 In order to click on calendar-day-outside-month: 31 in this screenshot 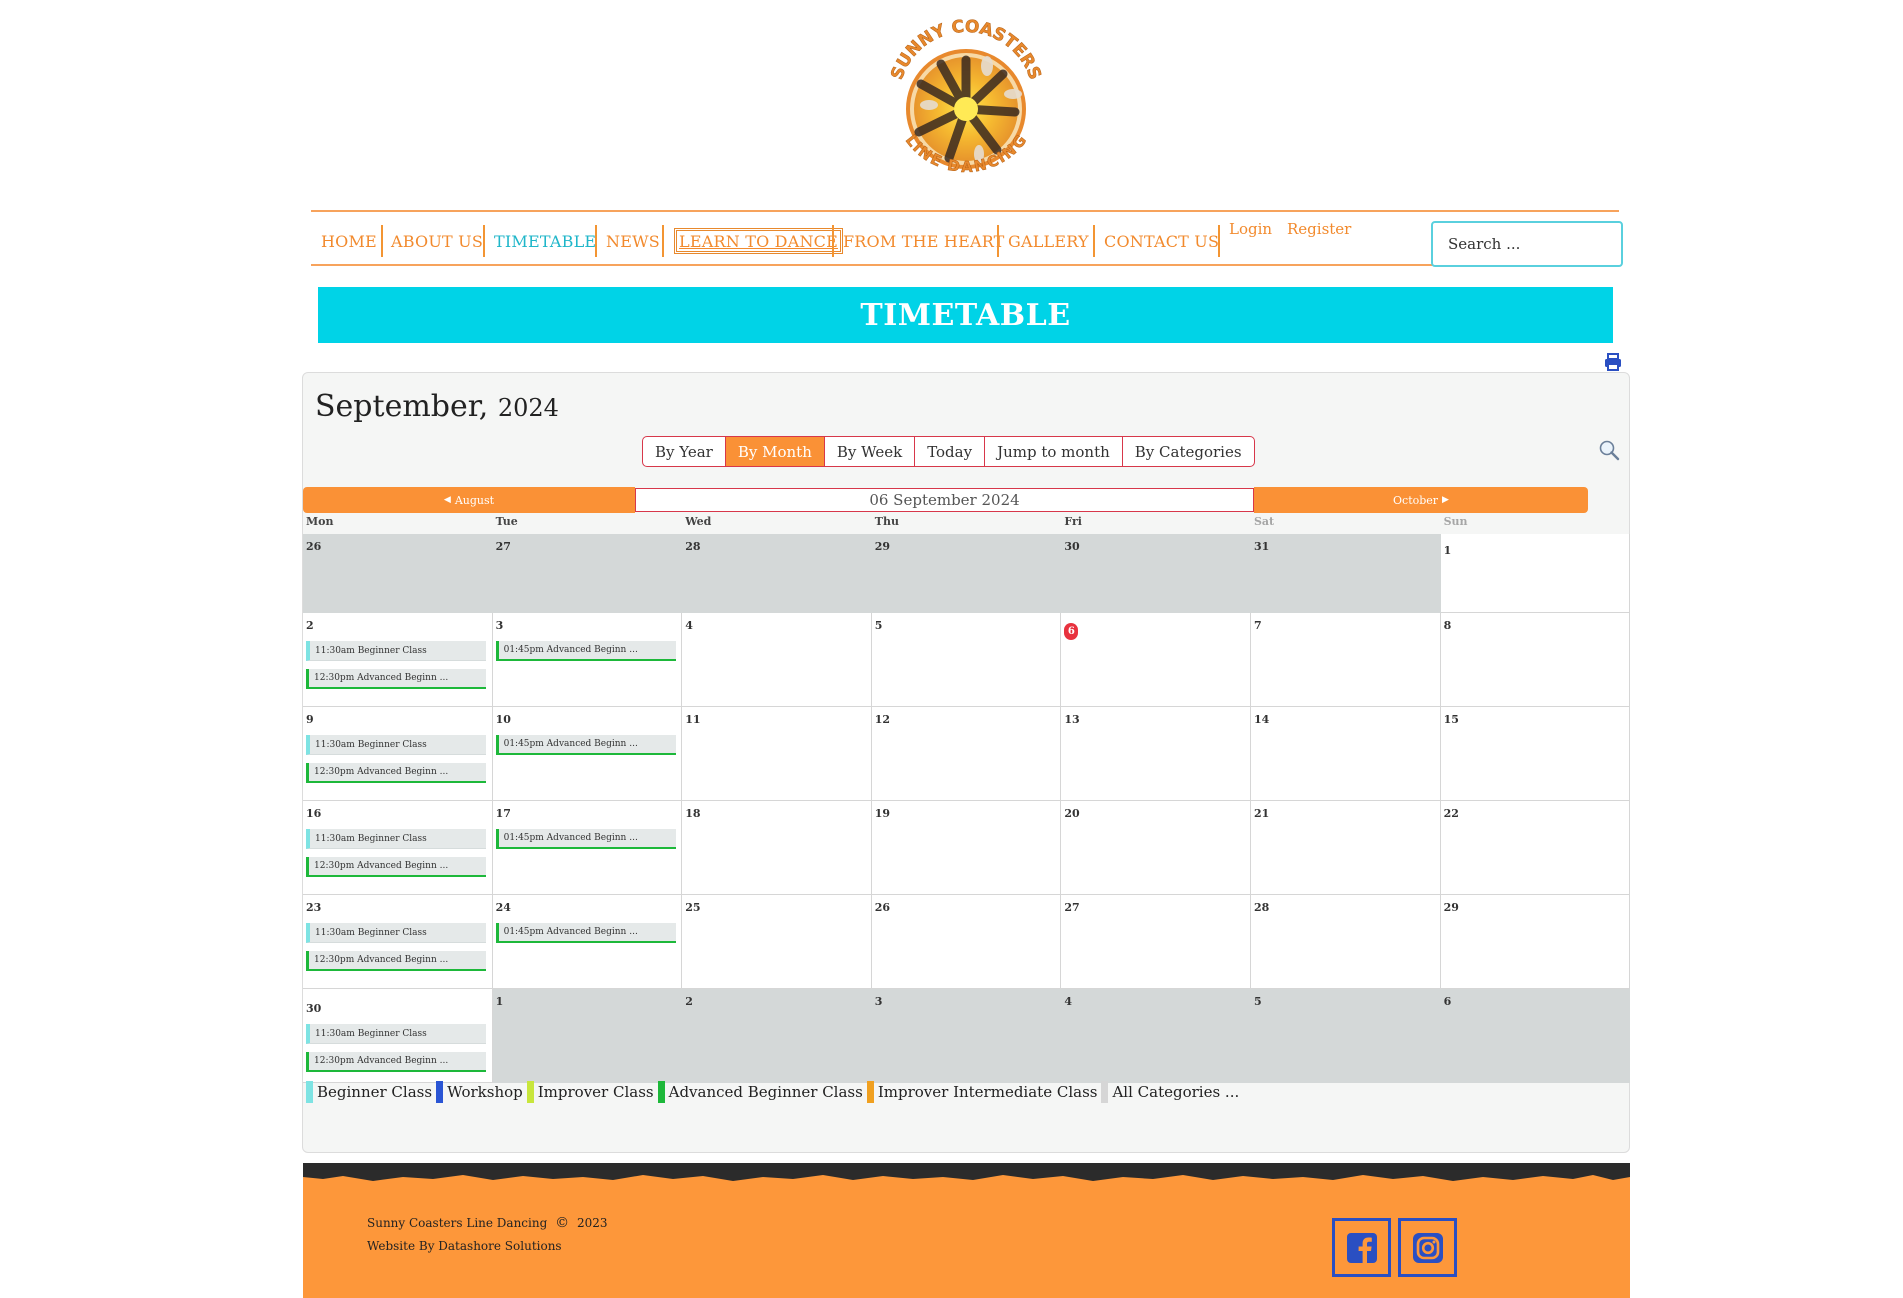, I will do `click(1345, 573)`.